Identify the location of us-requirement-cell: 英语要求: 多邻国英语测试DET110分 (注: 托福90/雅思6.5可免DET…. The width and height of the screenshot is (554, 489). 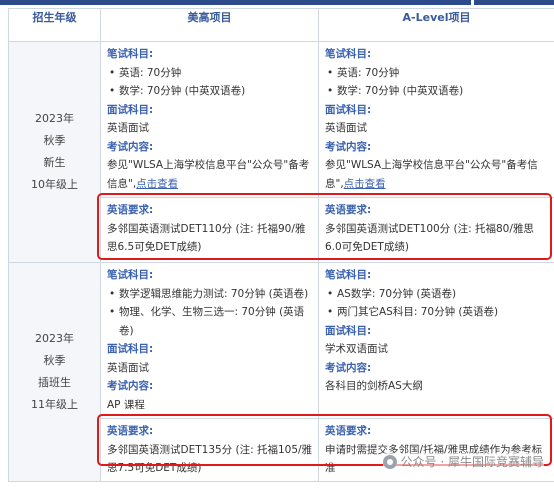
(209, 230).